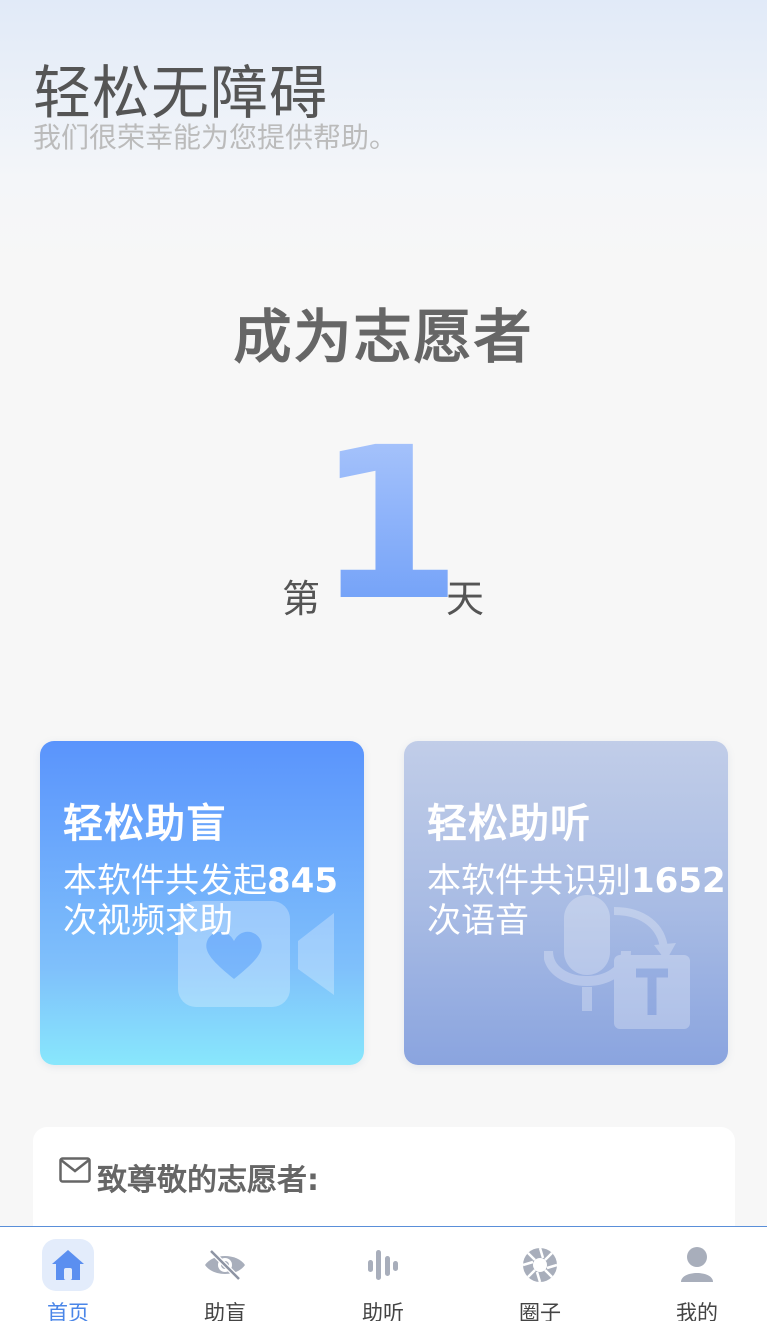  Describe the element at coordinates (509, 824) in the screenshot. I see `card-title: 轻松助听` at that location.